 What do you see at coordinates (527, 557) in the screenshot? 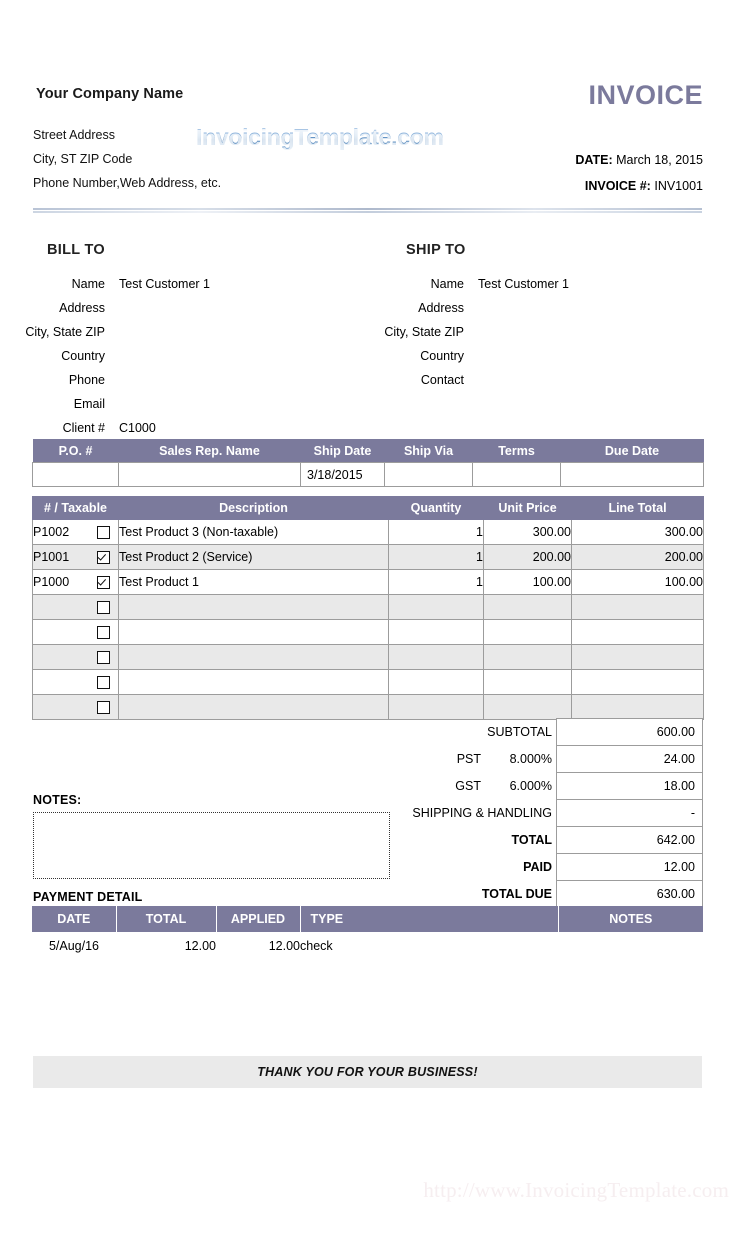
I see `item-unit-price: 200.00` at bounding box center [527, 557].